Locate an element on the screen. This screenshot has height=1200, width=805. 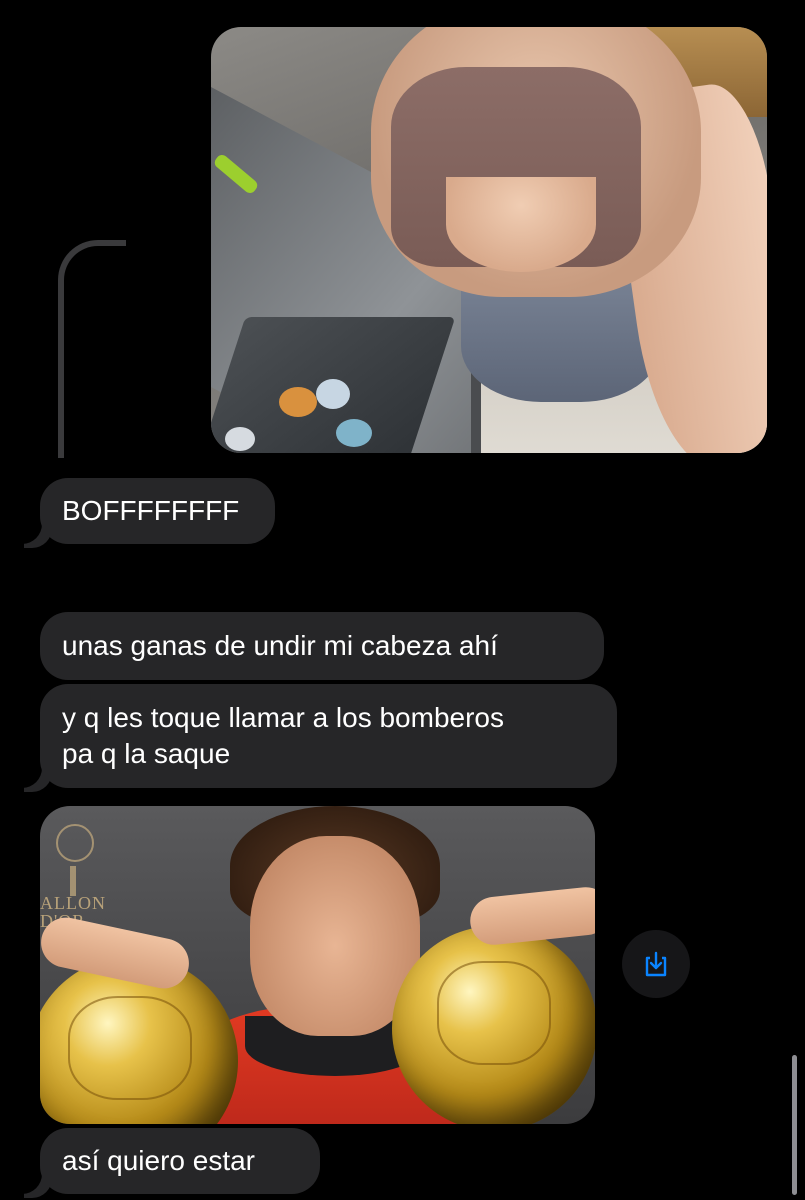
message-text: unas ganas de undir mi cabeza ahí is located at coordinates (280, 645).